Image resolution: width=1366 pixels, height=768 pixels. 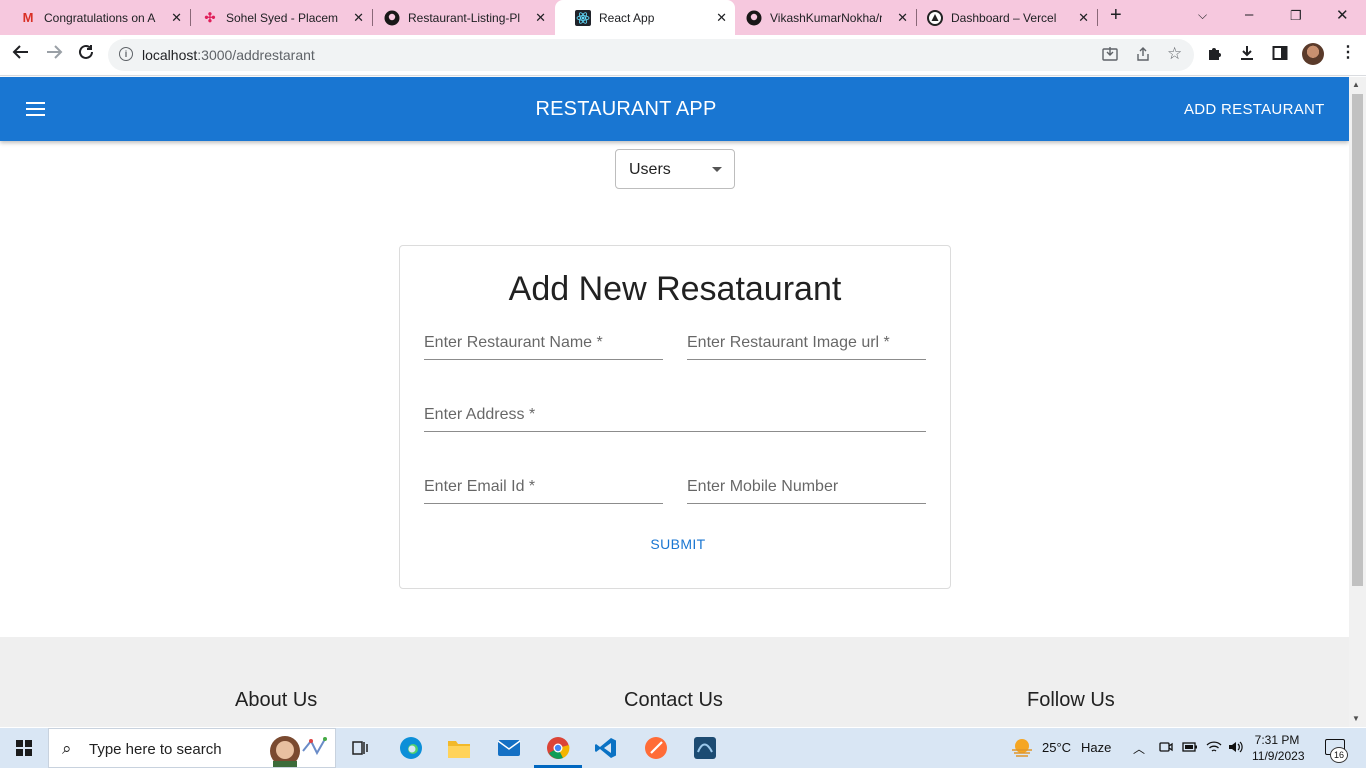 What do you see at coordinates (228, 55) in the screenshot?
I see `url-text: localhost:3000/addrestarant` at bounding box center [228, 55].